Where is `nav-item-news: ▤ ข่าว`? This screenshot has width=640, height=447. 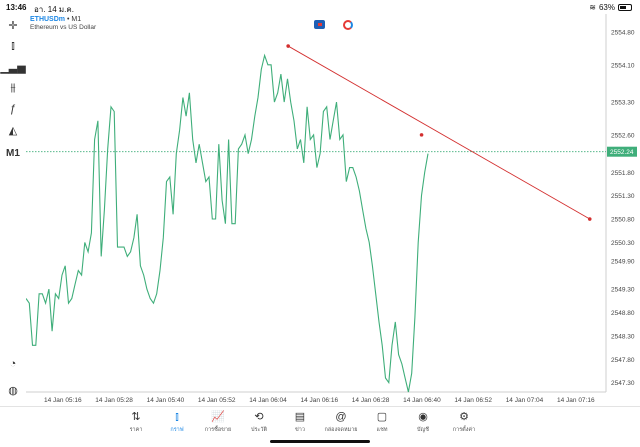
nav-item-news: ▤ ข่าว is located at coordinates (300, 422).